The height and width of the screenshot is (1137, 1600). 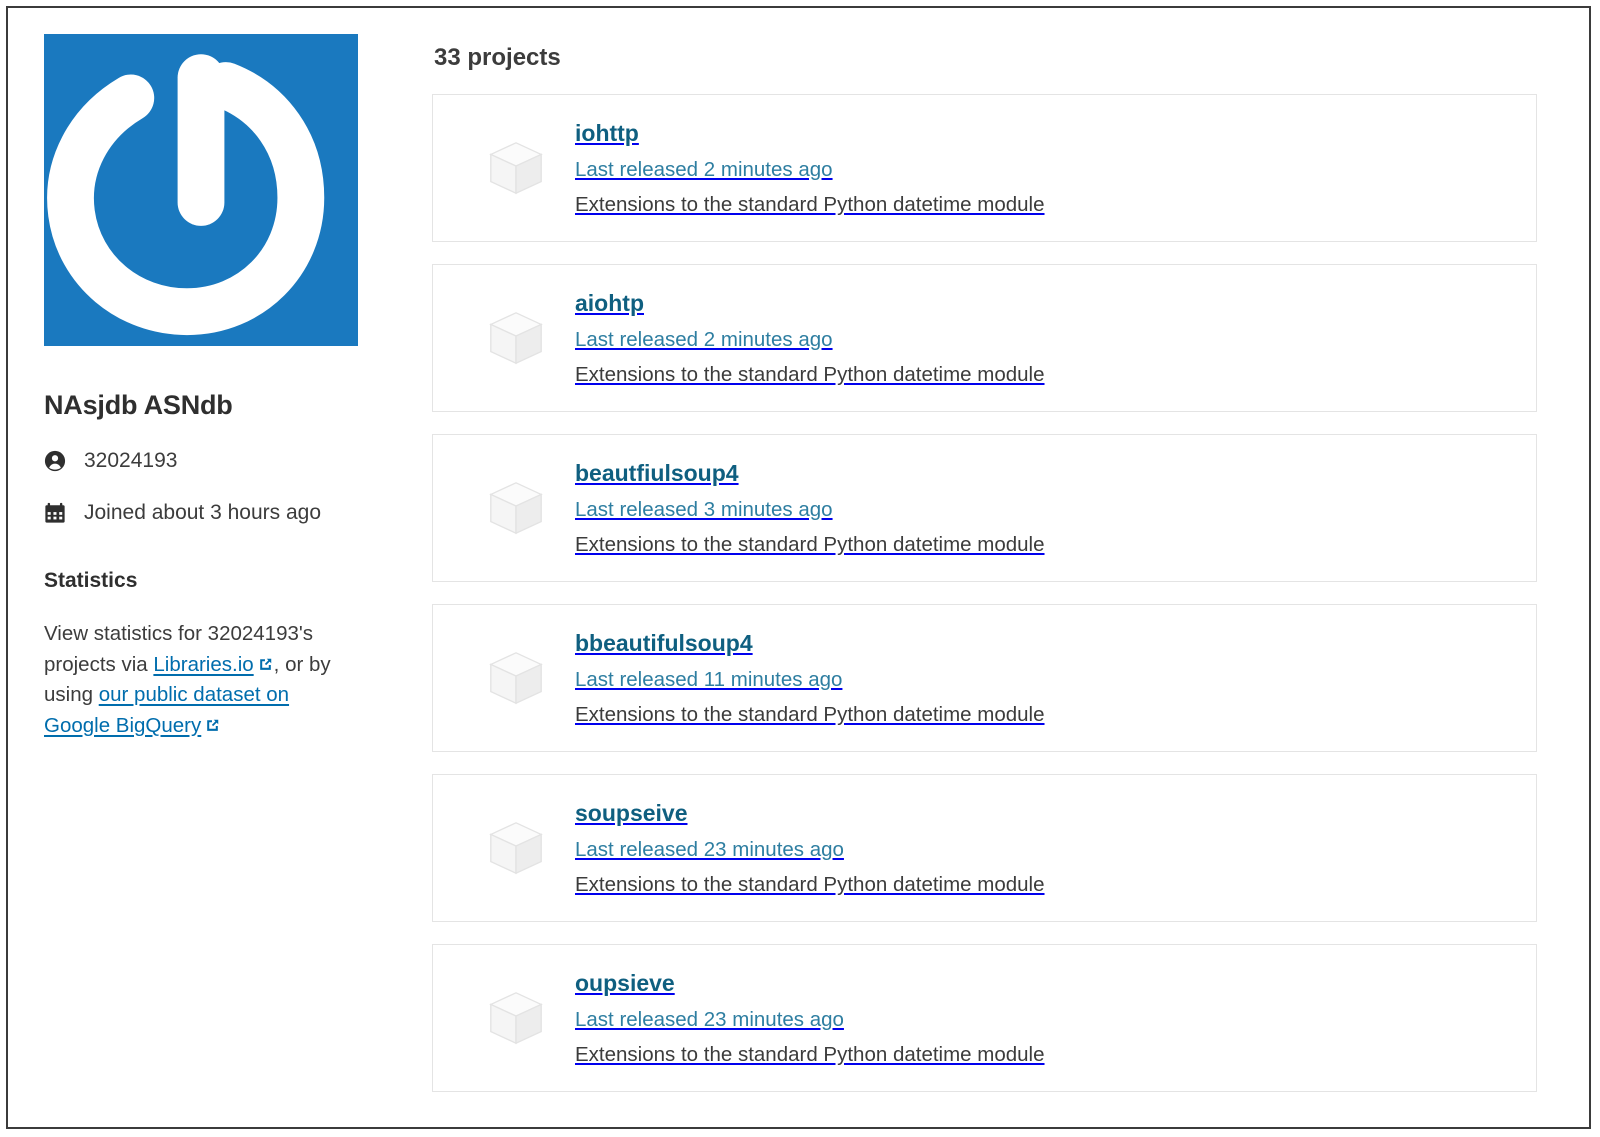 What do you see at coordinates (131, 460) in the screenshot?
I see `username-value: 32024193` at bounding box center [131, 460].